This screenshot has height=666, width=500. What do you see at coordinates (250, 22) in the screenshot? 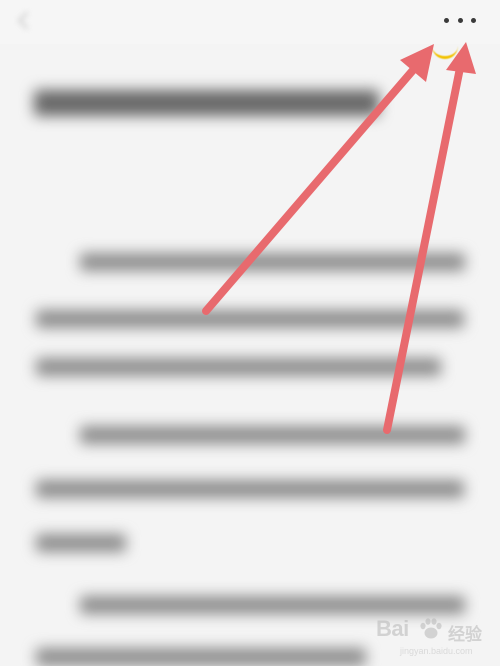
I see `top-bar` at bounding box center [250, 22].